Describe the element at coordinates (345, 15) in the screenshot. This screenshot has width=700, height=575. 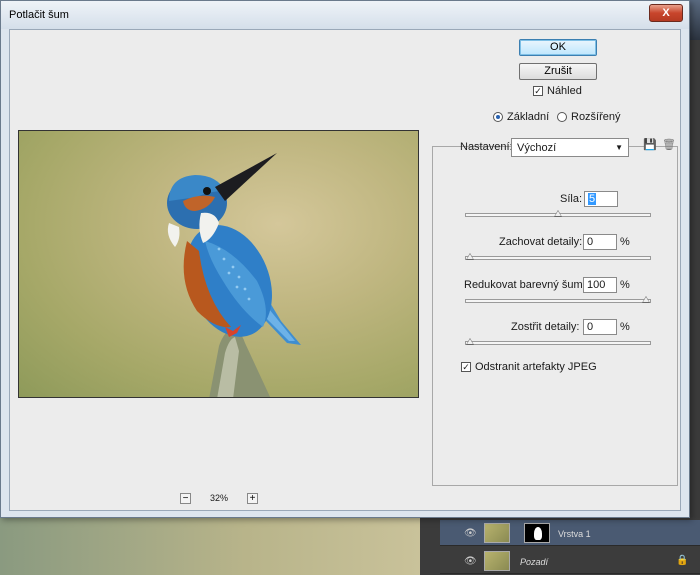
I see `title-bar: Potlačit šum X` at that location.